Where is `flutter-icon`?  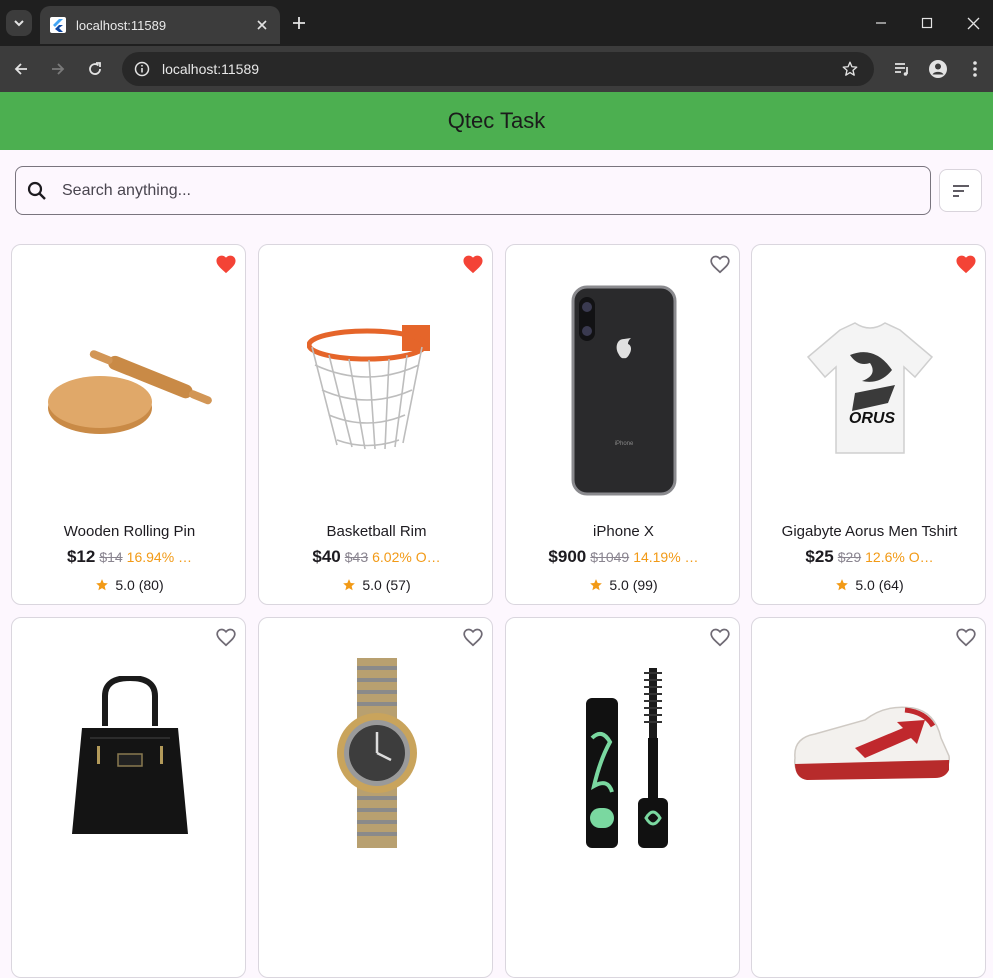
flutter-icon is located at coordinates (58, 25).